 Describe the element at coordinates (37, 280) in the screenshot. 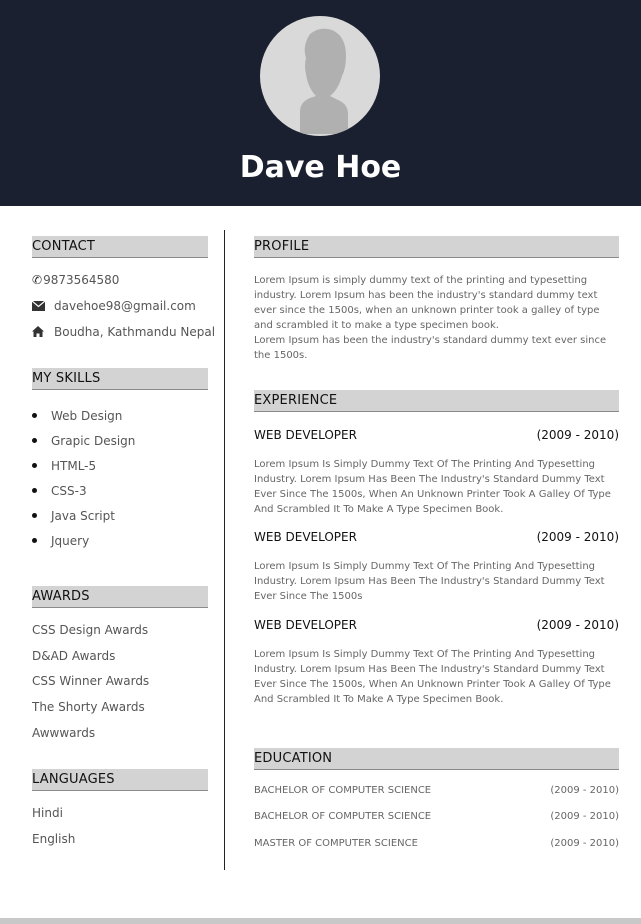

I see `phone-icon: ✆` at that location.